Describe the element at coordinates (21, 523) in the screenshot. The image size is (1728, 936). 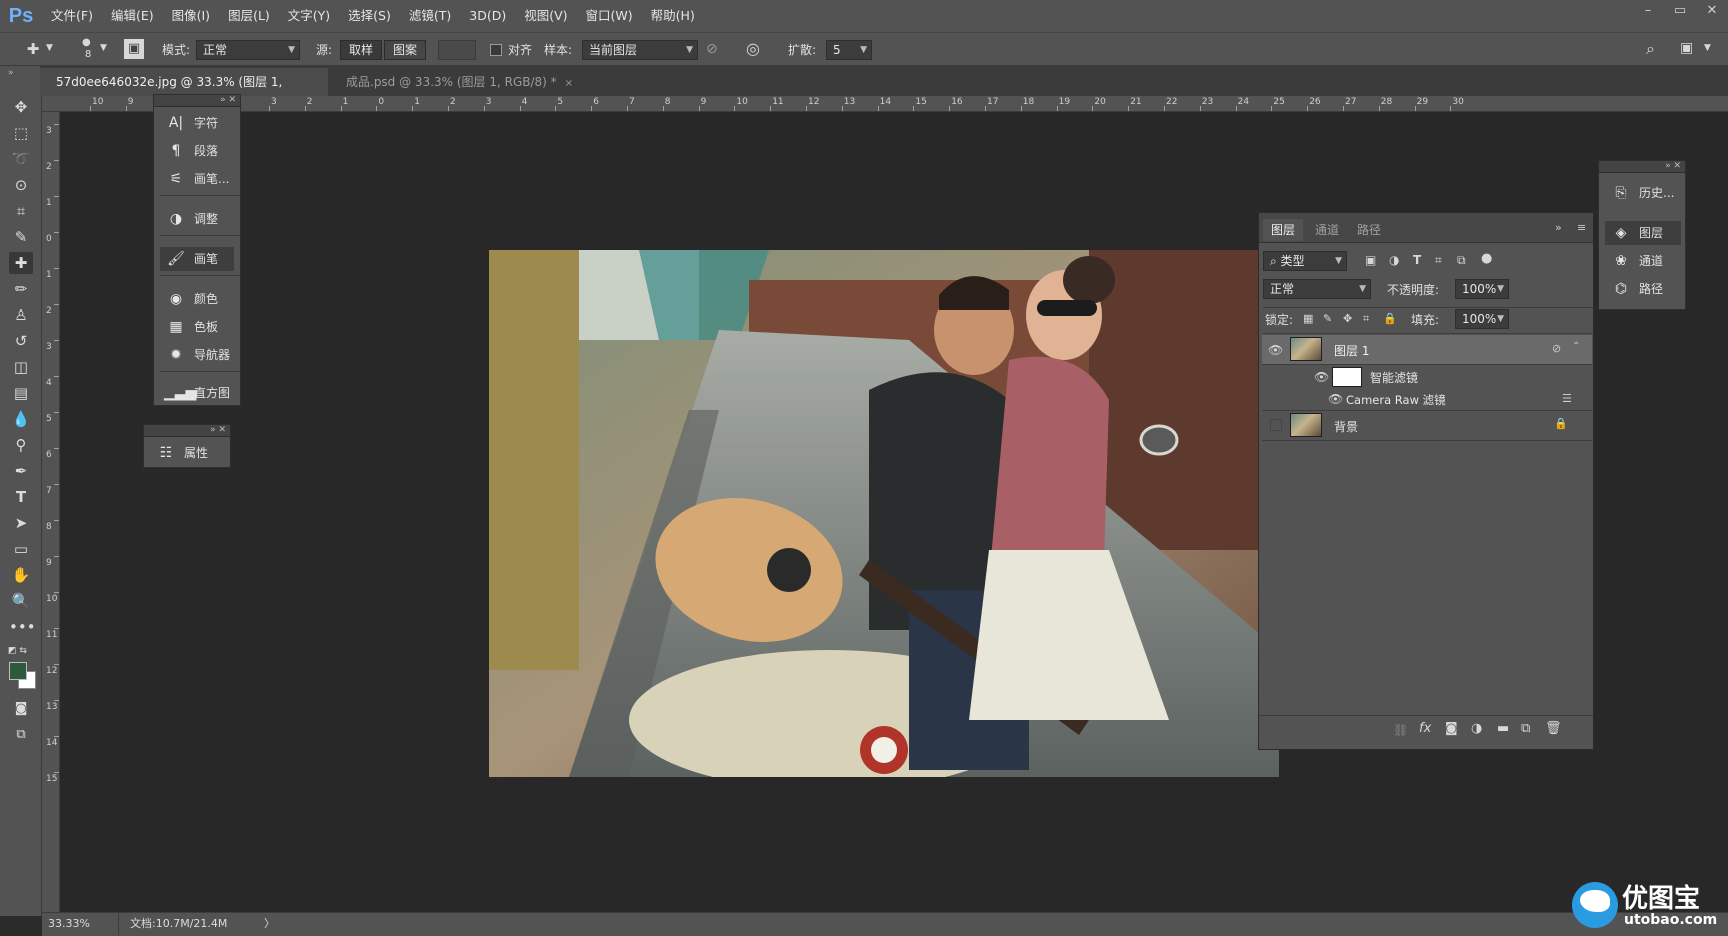
I see `path-select-tool-icon: ➤` at that location.